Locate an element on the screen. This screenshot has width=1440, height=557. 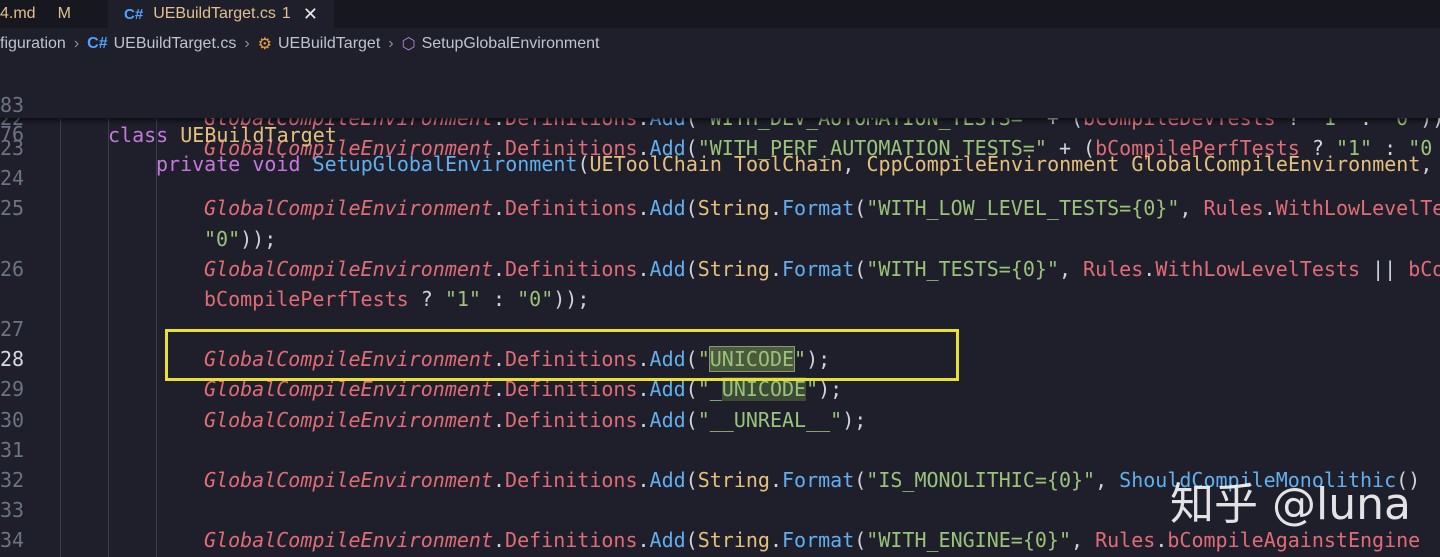
line-number: 34 is located at coordinates (12, 540).